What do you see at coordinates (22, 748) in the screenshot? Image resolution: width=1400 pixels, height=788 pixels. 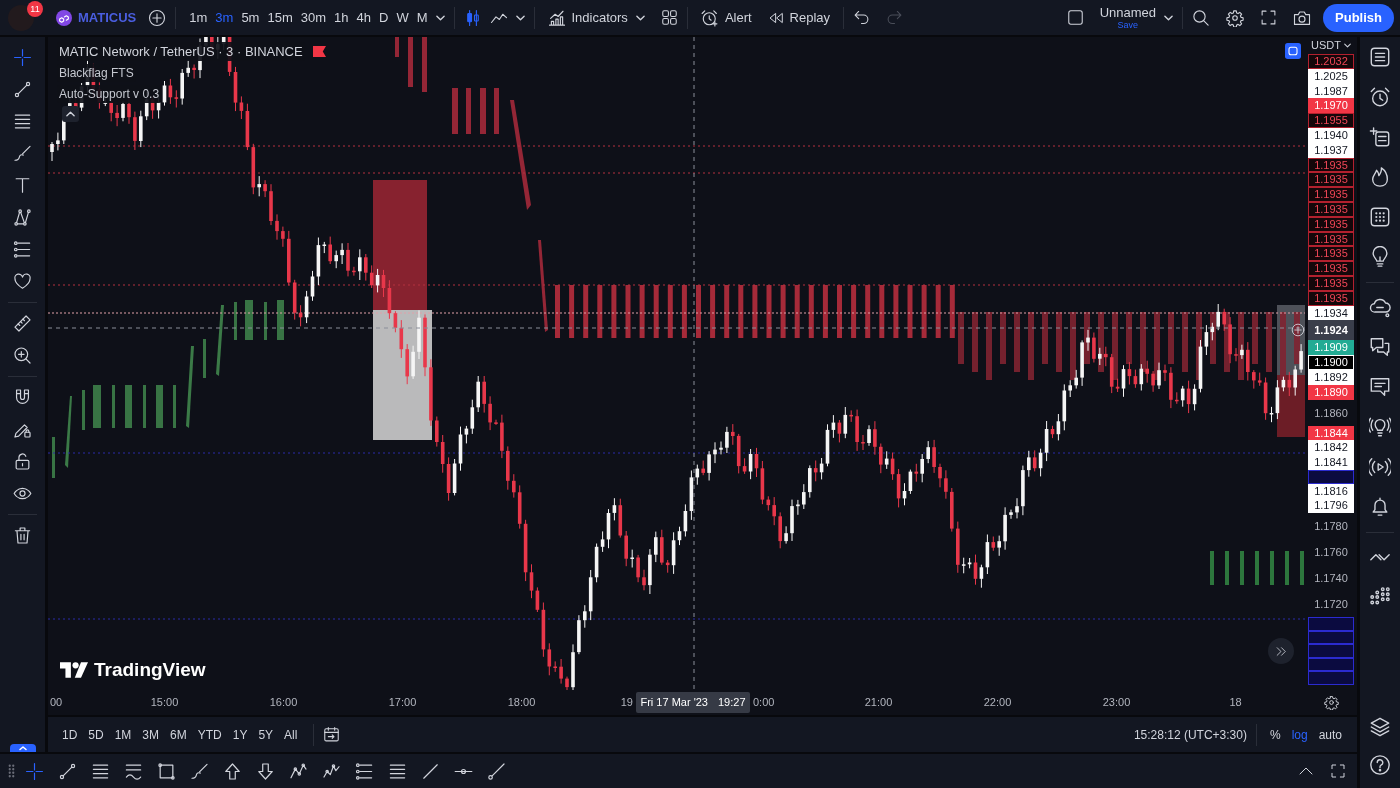 I see `caret-tab-icon` at bounding box center [22, 748].